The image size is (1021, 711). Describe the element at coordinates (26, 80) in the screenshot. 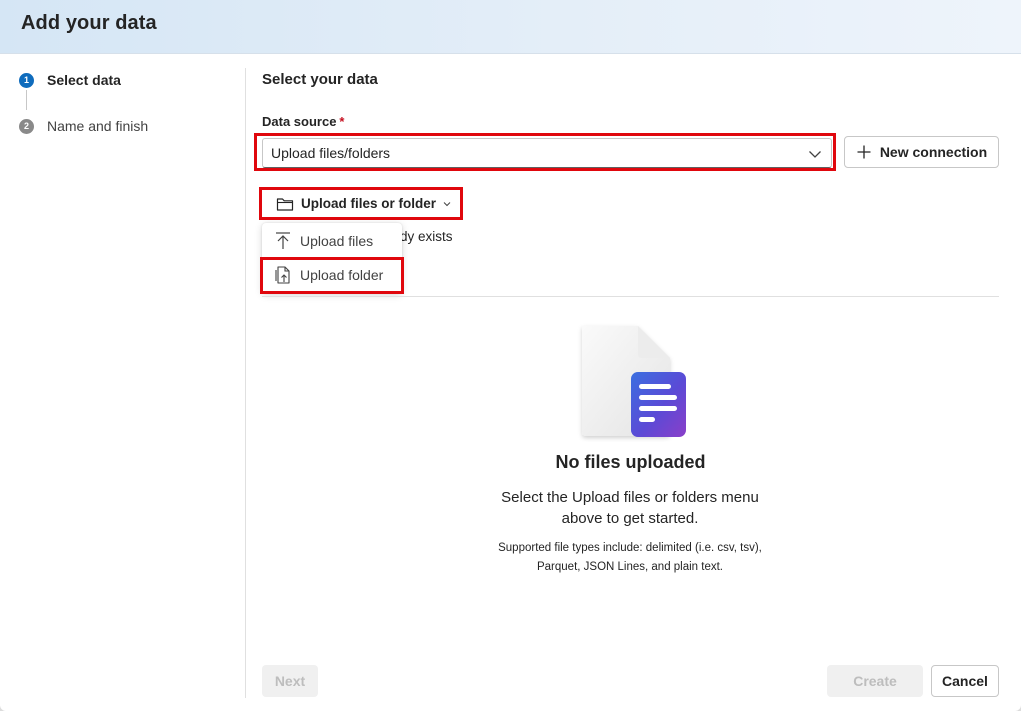

I see `step-number: 1` at that location.